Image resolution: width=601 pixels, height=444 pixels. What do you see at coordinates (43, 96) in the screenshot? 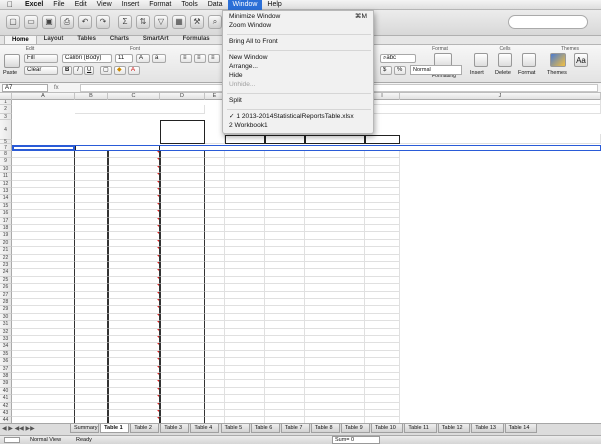
I see `column-header-a: A` at bounding box center [43, 96].